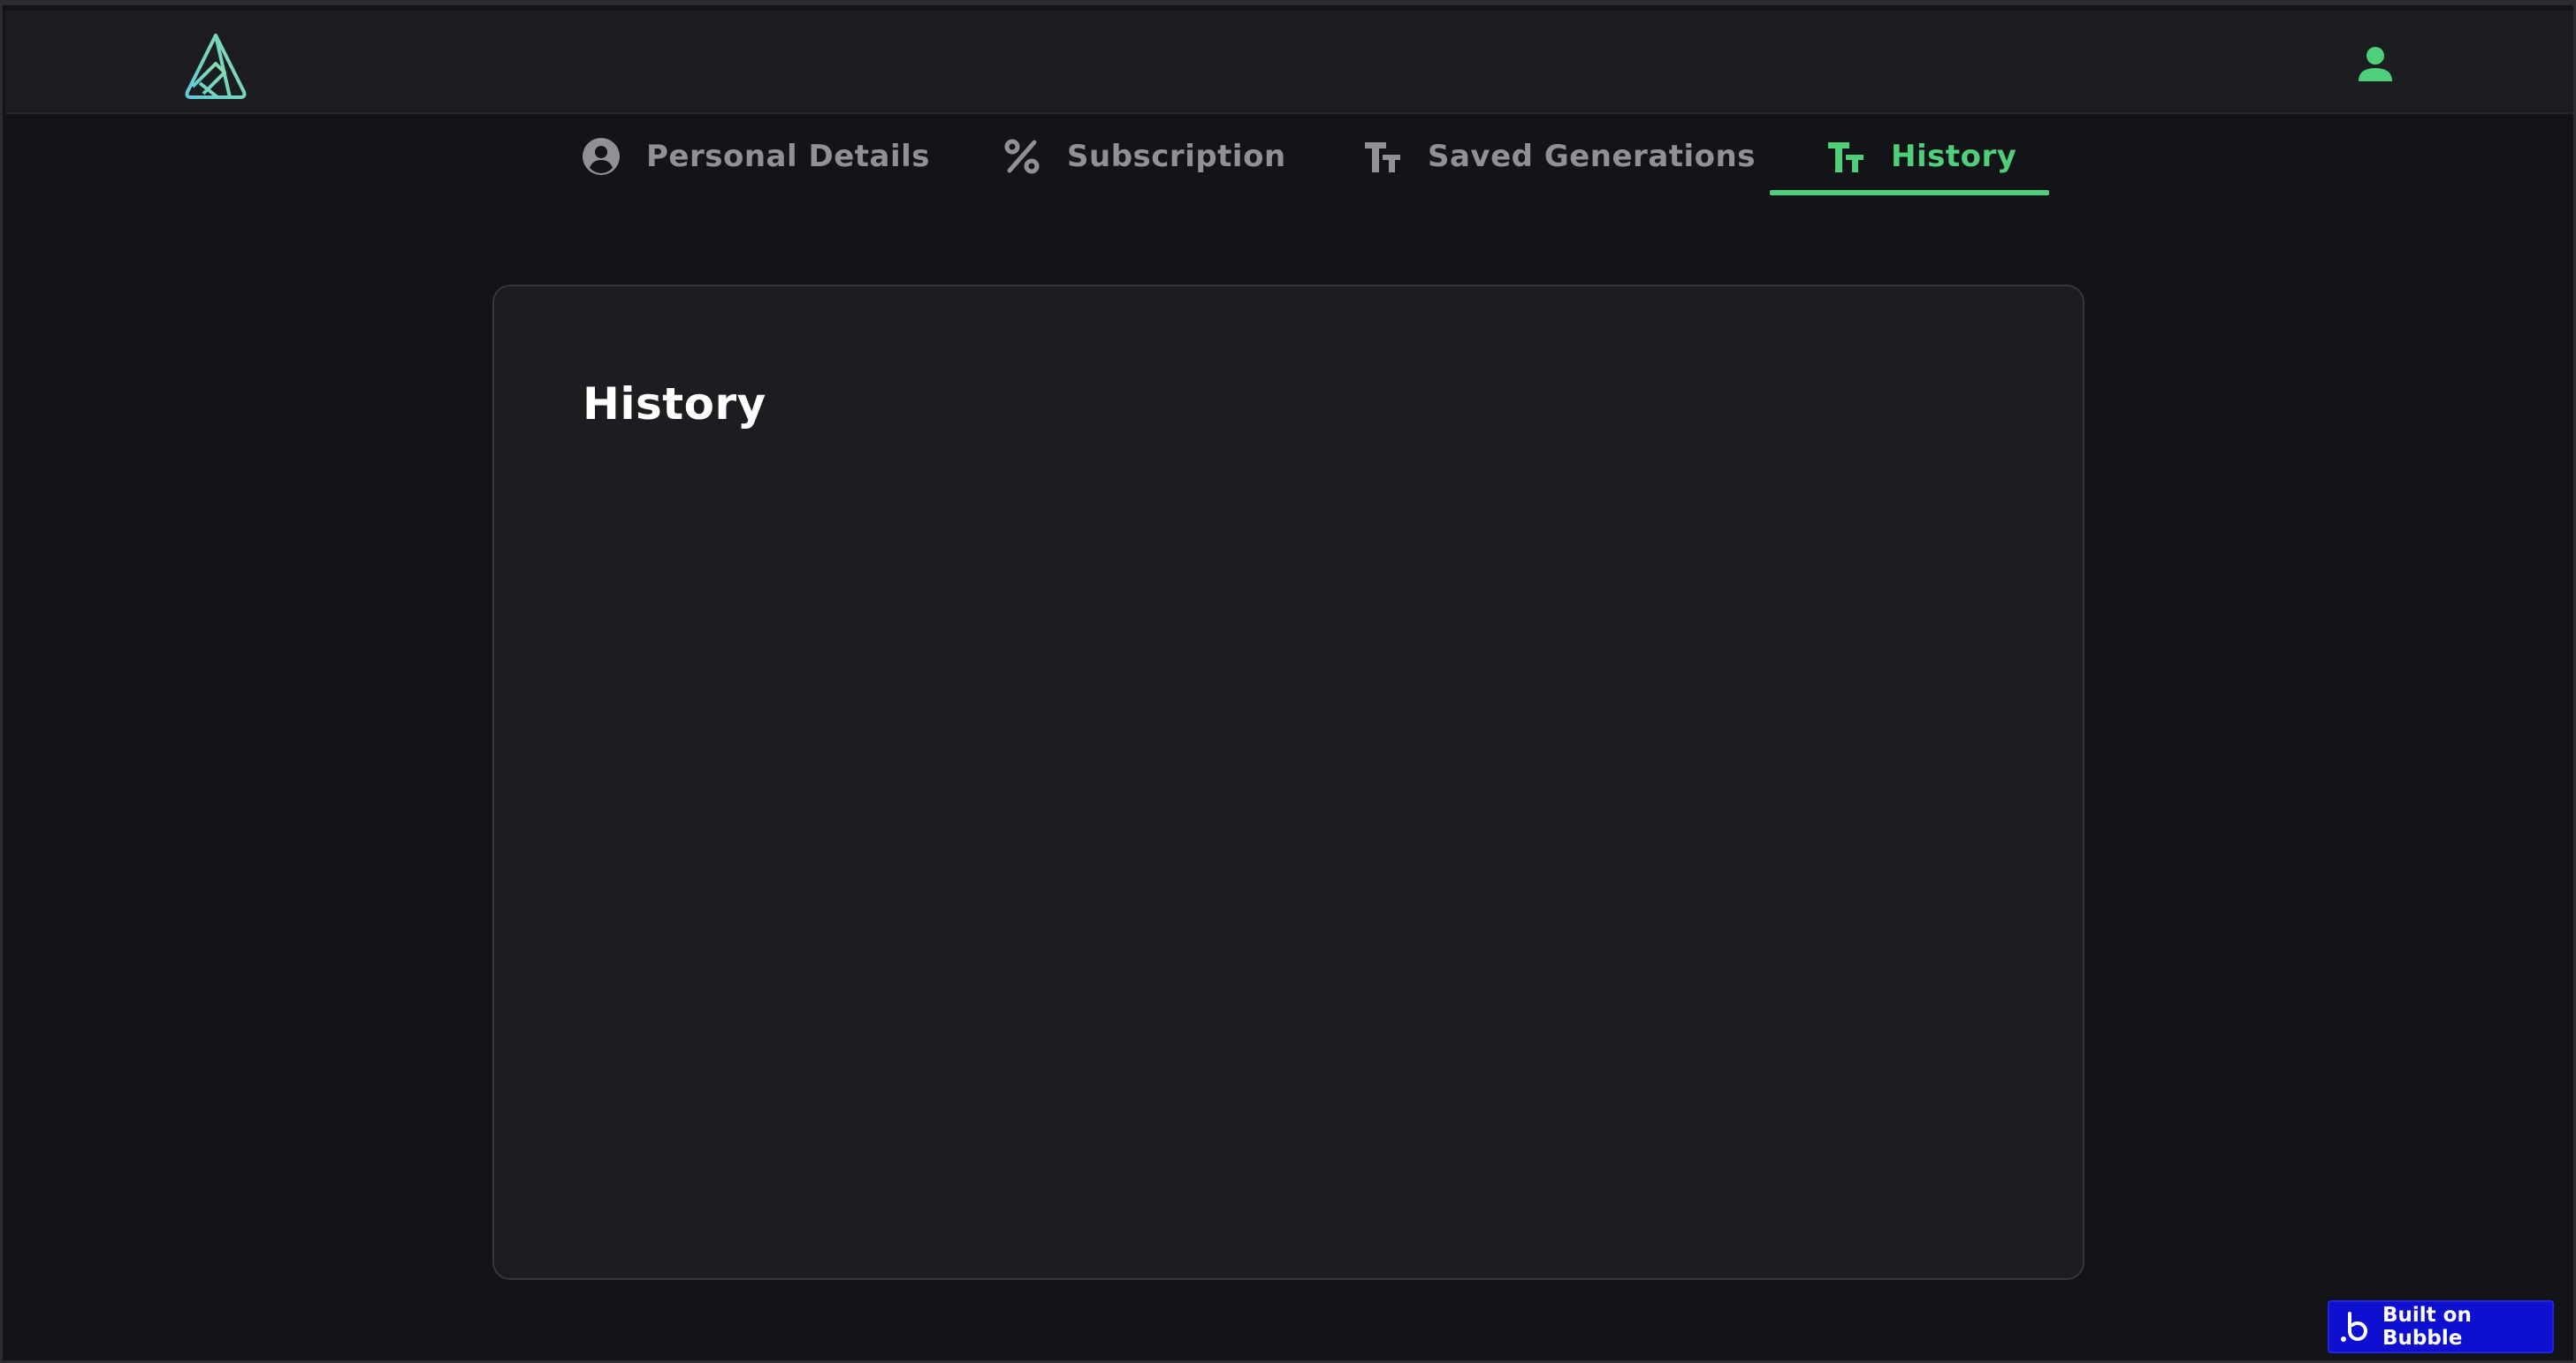  I want to click on tab-saved-generations: Saved Generations, so click(1559, 156).